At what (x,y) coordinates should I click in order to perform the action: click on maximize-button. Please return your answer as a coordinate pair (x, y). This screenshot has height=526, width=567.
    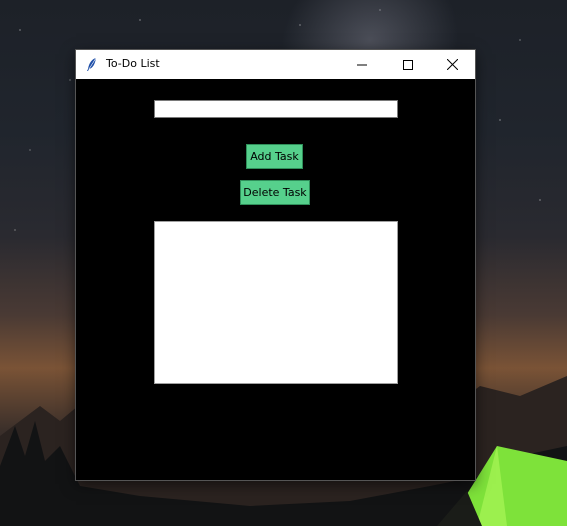
    Looking at the image, I should click on (408, 64).